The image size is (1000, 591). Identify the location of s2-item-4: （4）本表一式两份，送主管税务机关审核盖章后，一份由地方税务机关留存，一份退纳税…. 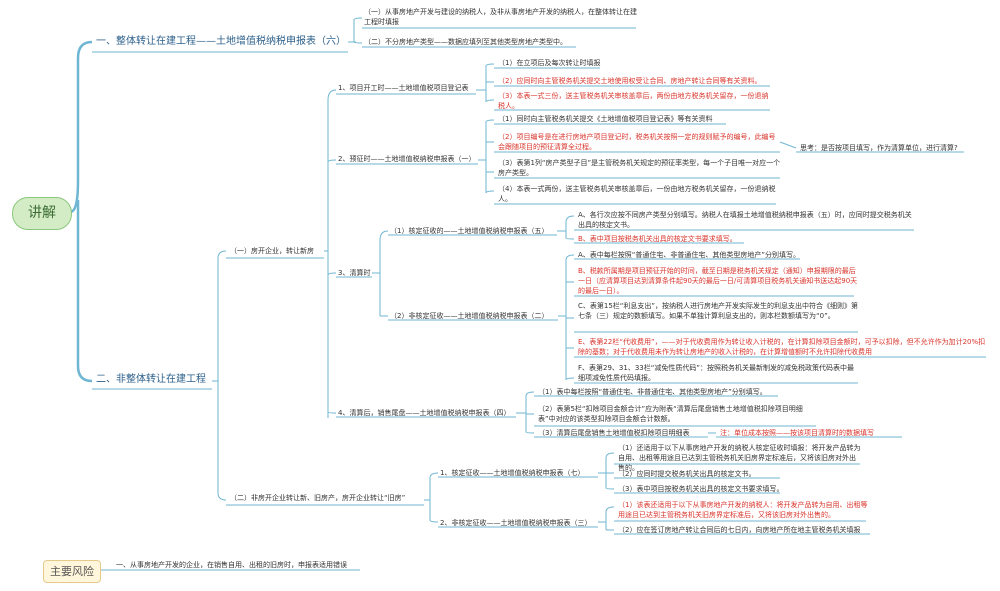
(637, 194).